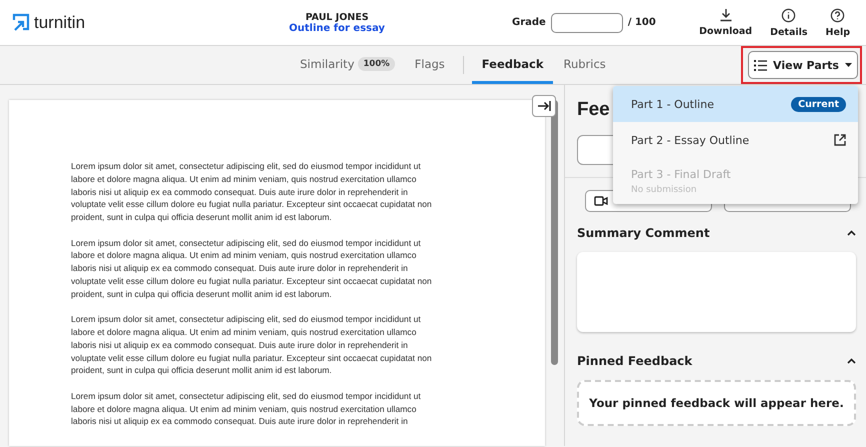 This screenshot has width=866, height=447. Describe the element at coordinates (529, 22) in the screenshot. I see `grade-label: Grade` at that location.